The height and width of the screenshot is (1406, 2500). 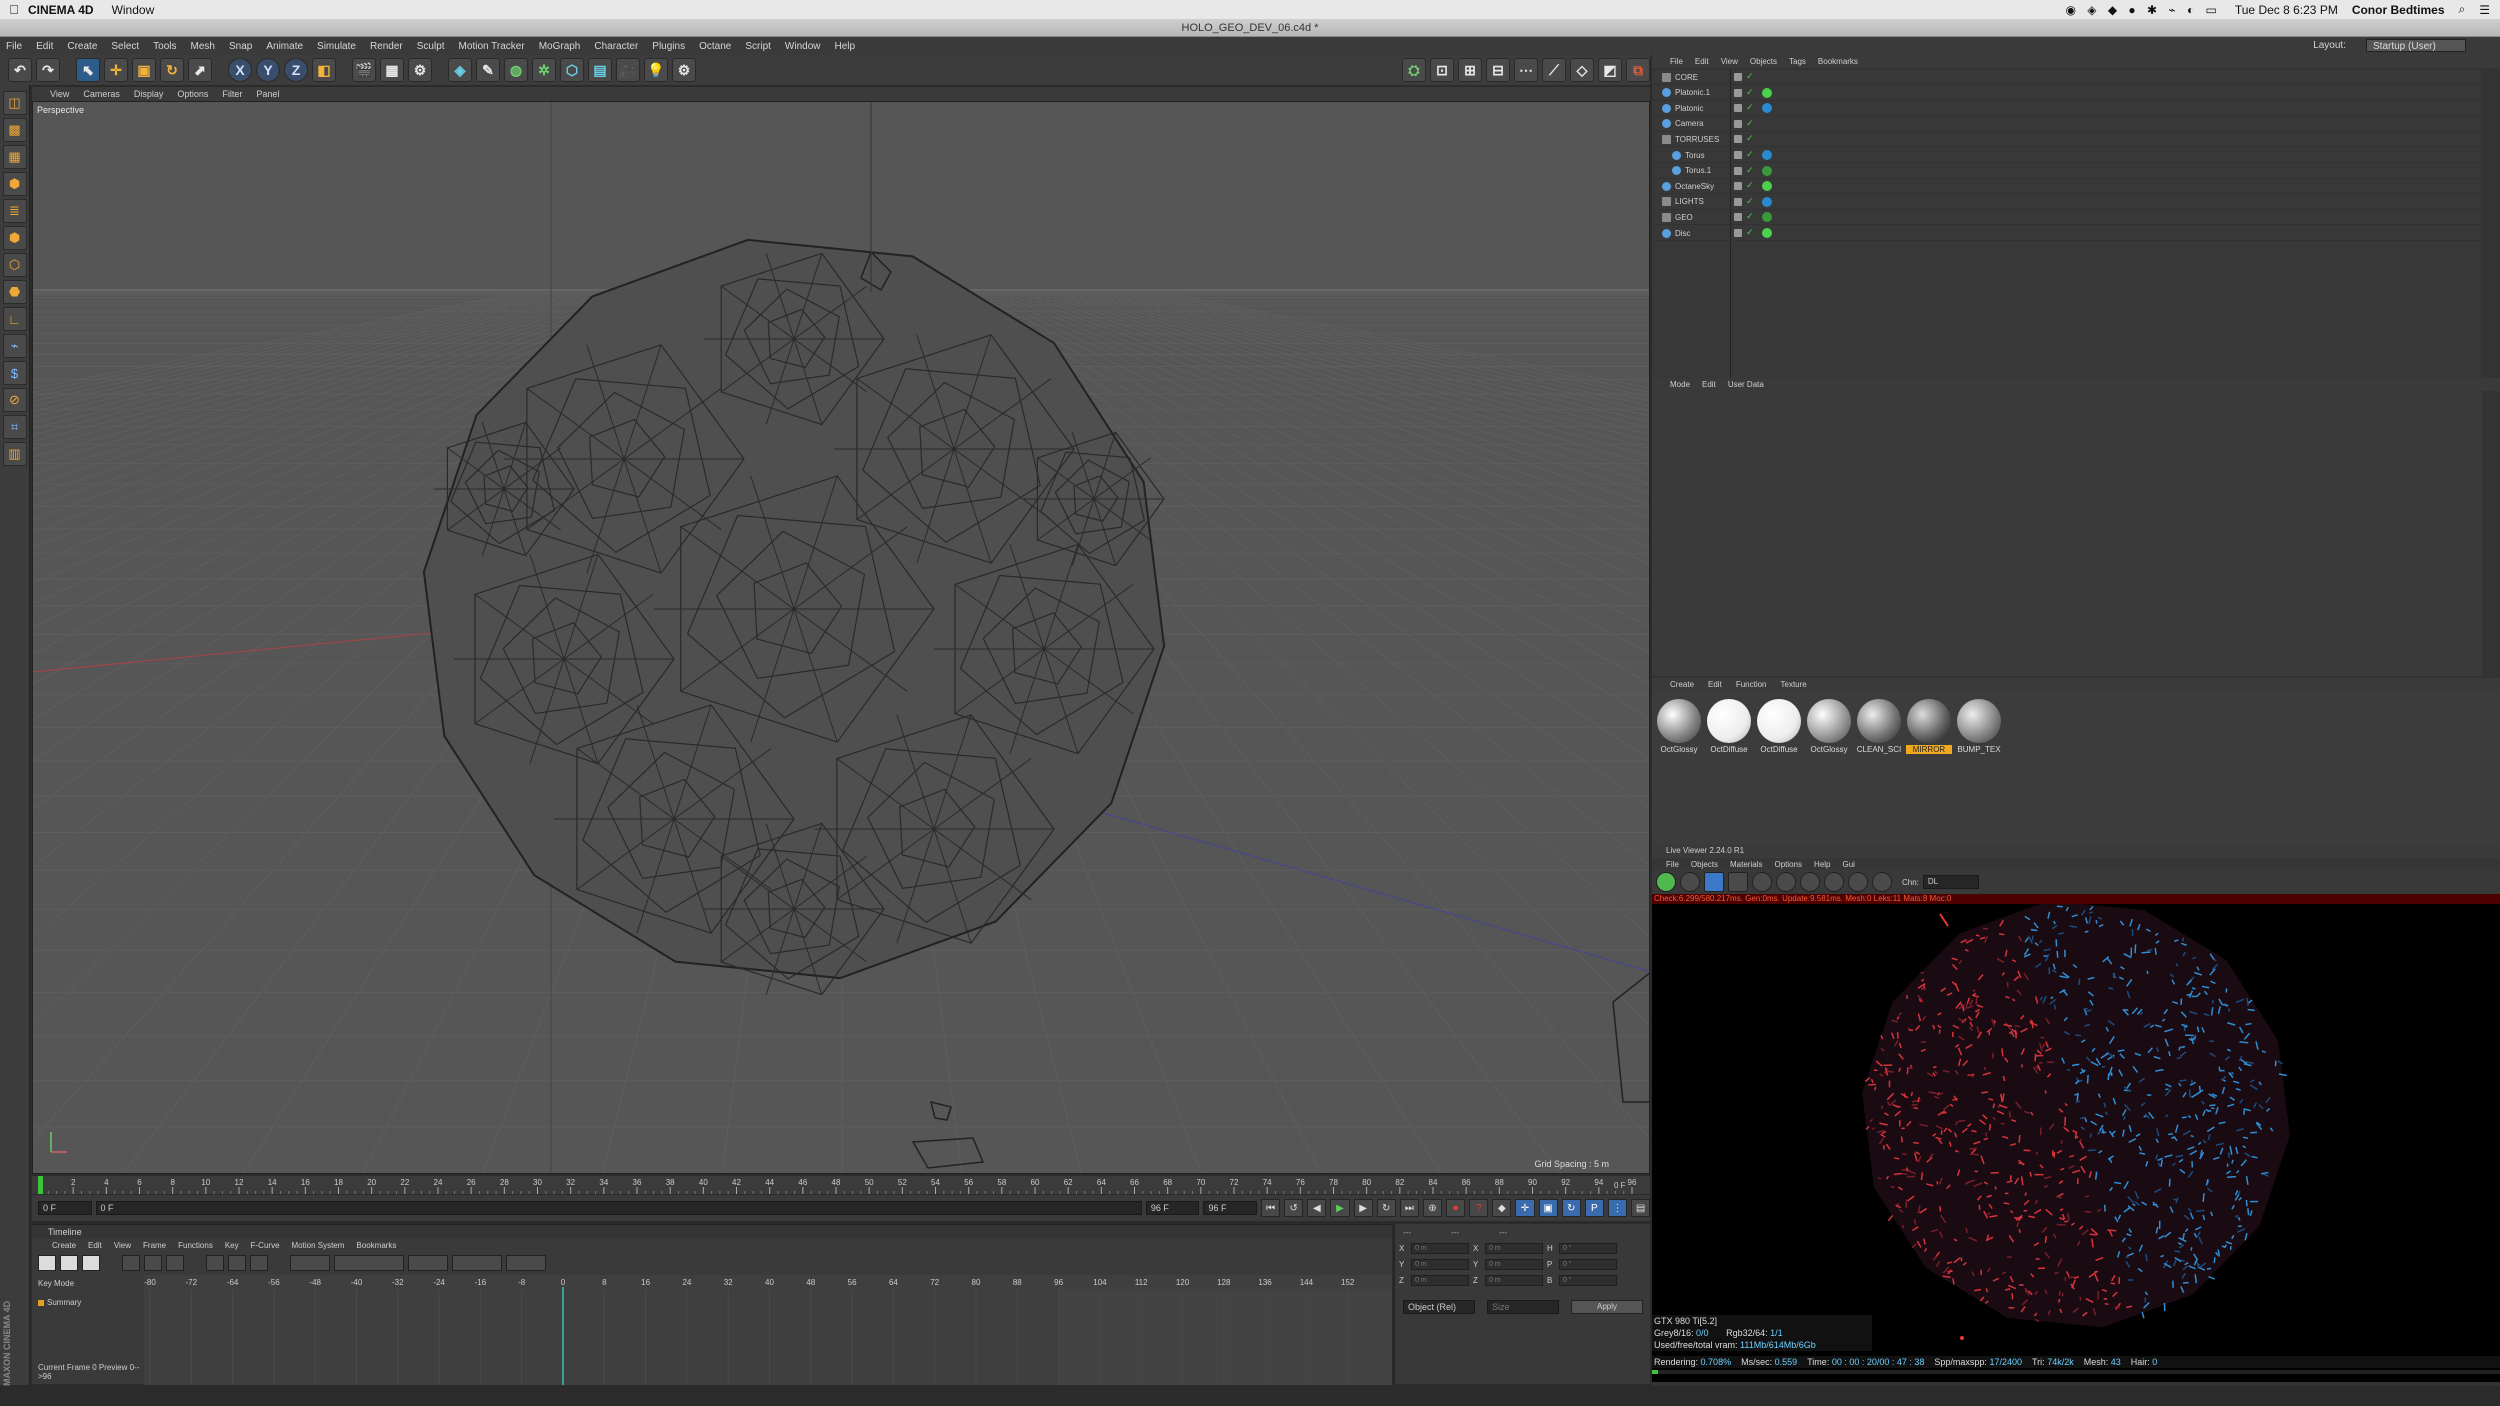 I want to click on settings-icon, so click(x=1762, y=882).